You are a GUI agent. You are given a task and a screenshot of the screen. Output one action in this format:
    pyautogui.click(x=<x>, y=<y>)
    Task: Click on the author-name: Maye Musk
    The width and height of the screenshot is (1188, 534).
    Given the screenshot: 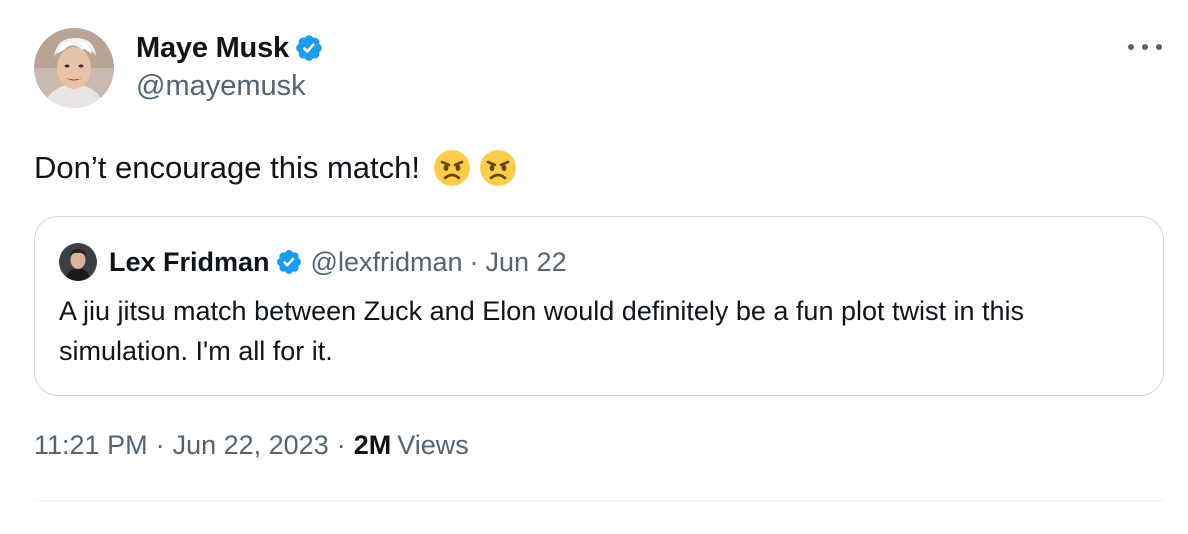 What is the action you would take?
    pyautogui.click(x=212, y=48)
    